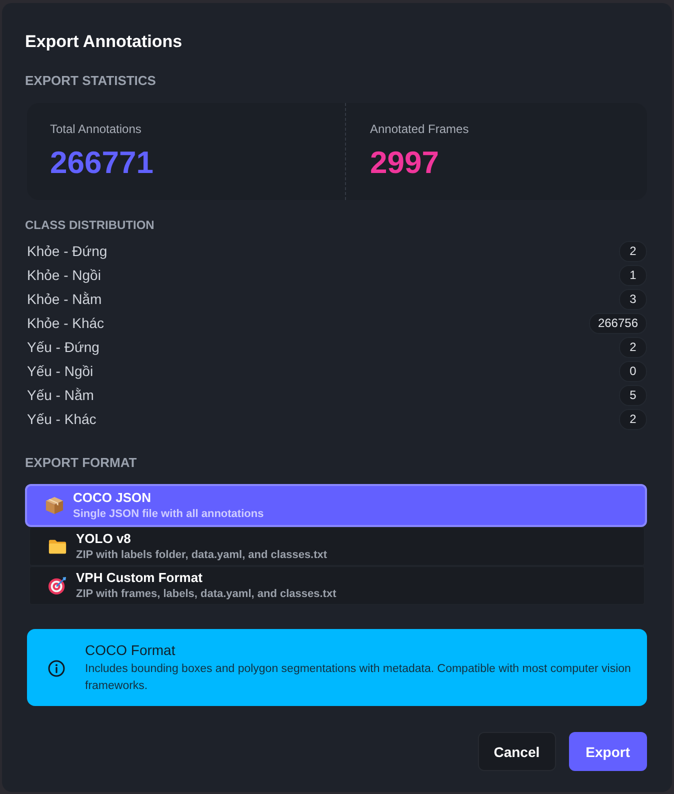  I want to click on format-description: ZIP with frames, labels, data.yaml, and classes.txt, so click(206, 594).